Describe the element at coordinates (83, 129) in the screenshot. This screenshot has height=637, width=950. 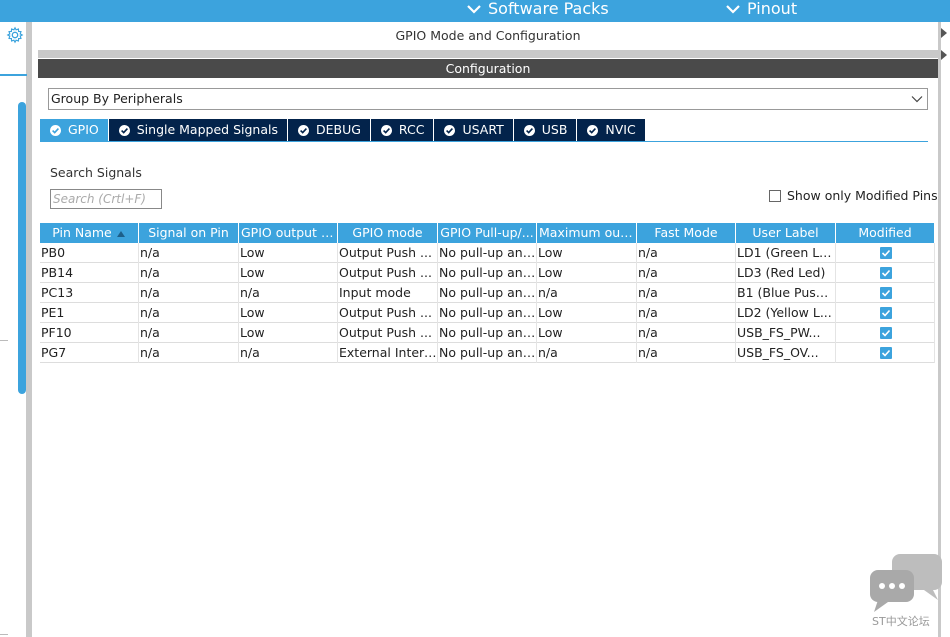
I see `tab-label: GPIO` at that location.